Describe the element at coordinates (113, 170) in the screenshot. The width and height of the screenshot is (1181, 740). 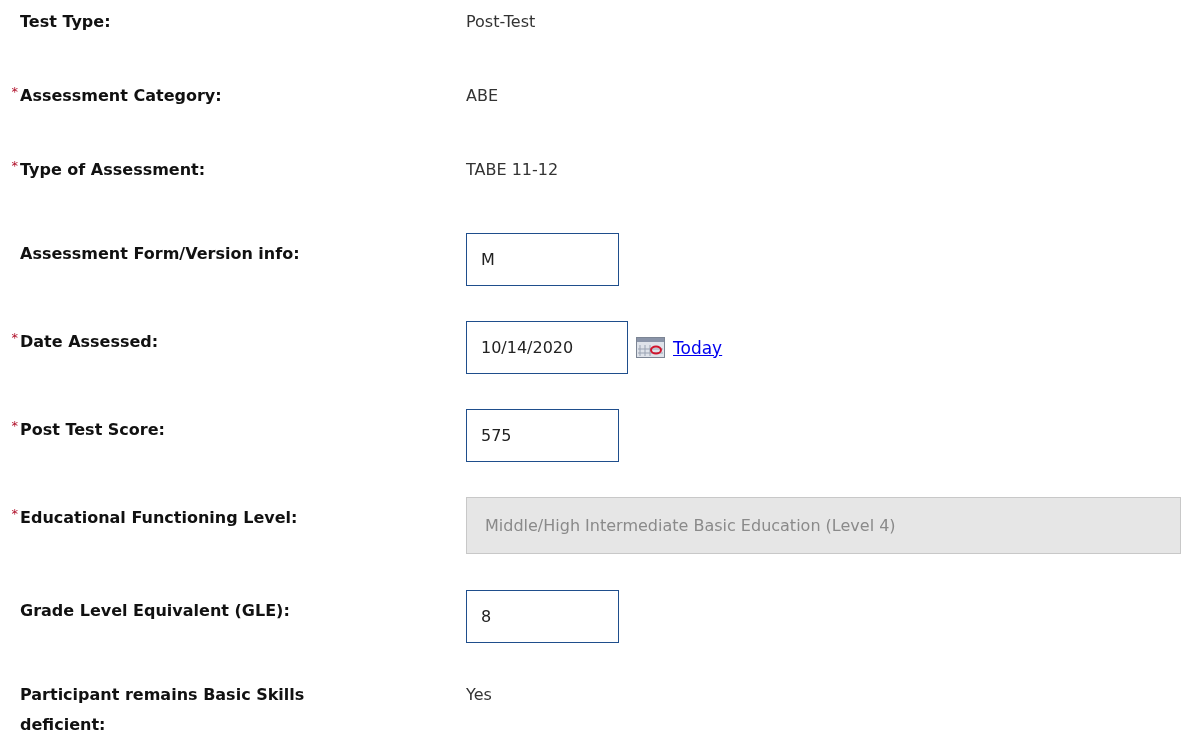
I see `field-label: Type of Assessment:` at that location.